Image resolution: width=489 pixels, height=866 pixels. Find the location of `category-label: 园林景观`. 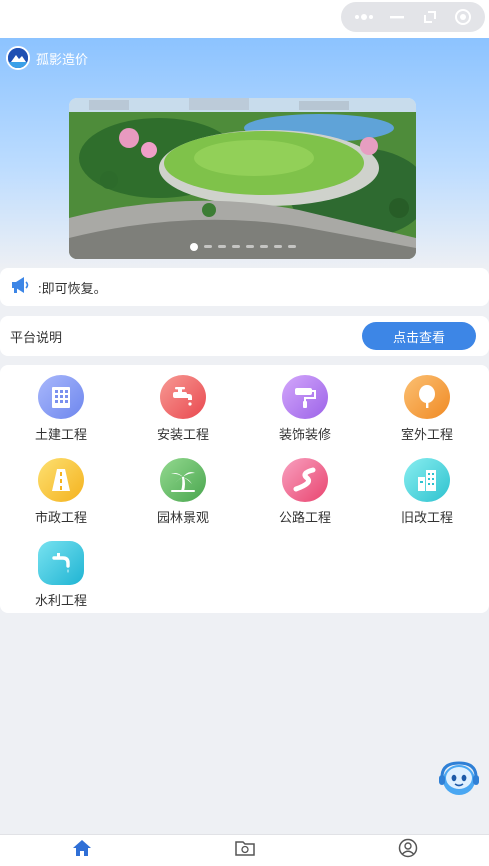

category-label: 园林景观 is located at coordinates (182, 517).